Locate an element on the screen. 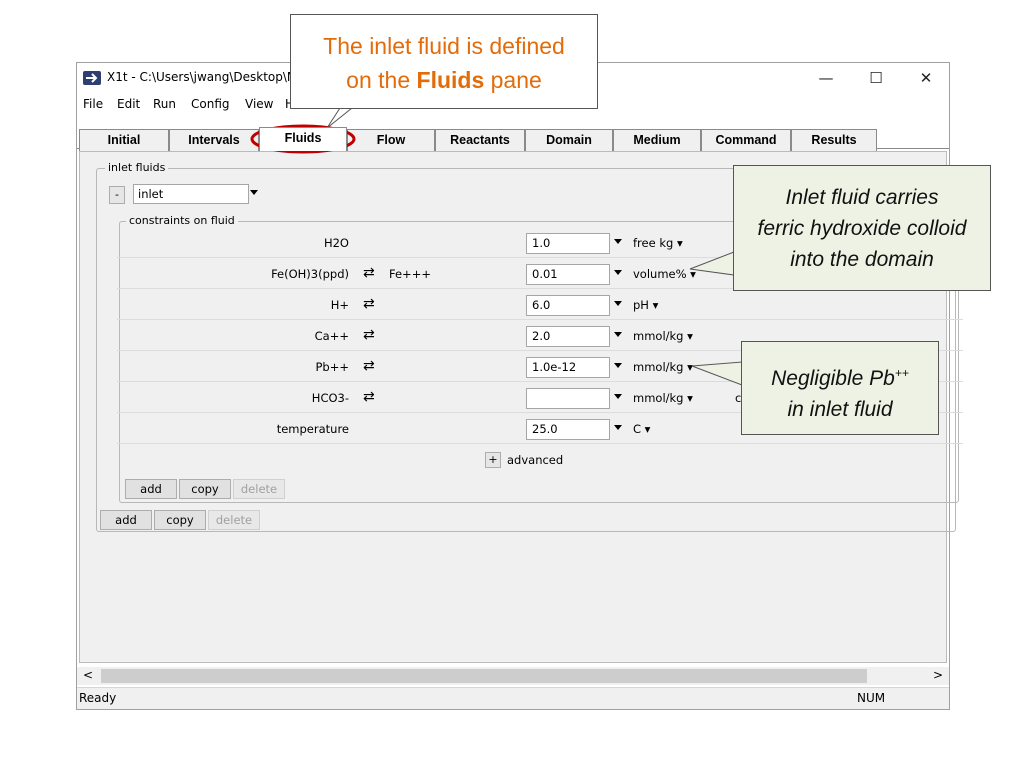 This screenshot has height=768, width=1024. callout-lead-sup: ++ is located at coordinates (901, 373).